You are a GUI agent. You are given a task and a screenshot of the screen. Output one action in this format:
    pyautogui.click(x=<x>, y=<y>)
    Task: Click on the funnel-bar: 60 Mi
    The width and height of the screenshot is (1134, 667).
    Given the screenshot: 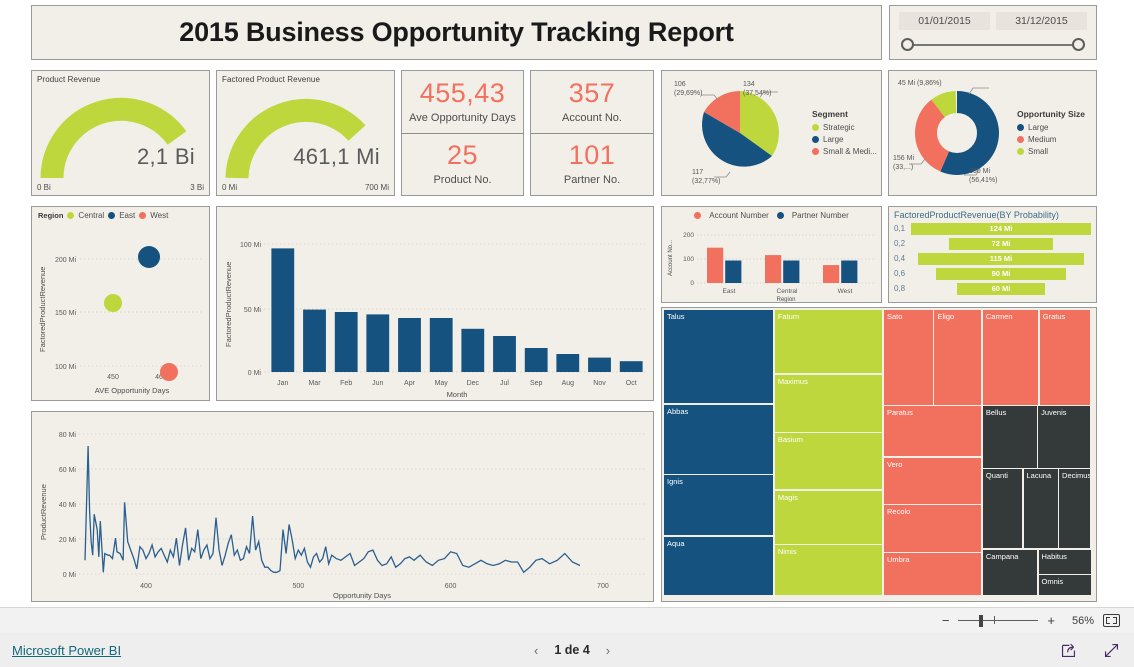 What is the action you would take?
    pyautogui.click(x=1001, y=288)
    